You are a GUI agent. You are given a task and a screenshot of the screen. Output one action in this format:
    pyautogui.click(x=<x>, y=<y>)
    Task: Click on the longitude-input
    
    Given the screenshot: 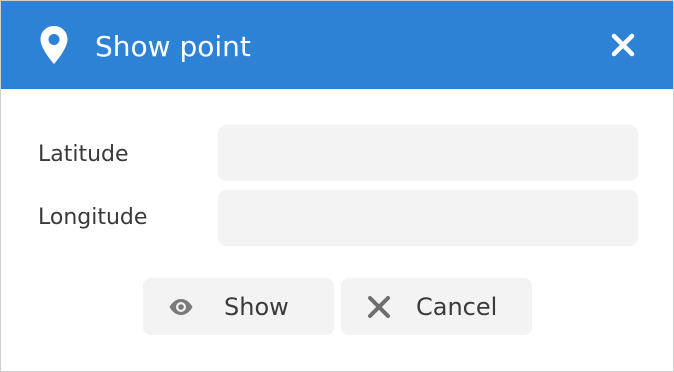 What is the action you would take?
    pyautogui.click(x=428, y=218)
    